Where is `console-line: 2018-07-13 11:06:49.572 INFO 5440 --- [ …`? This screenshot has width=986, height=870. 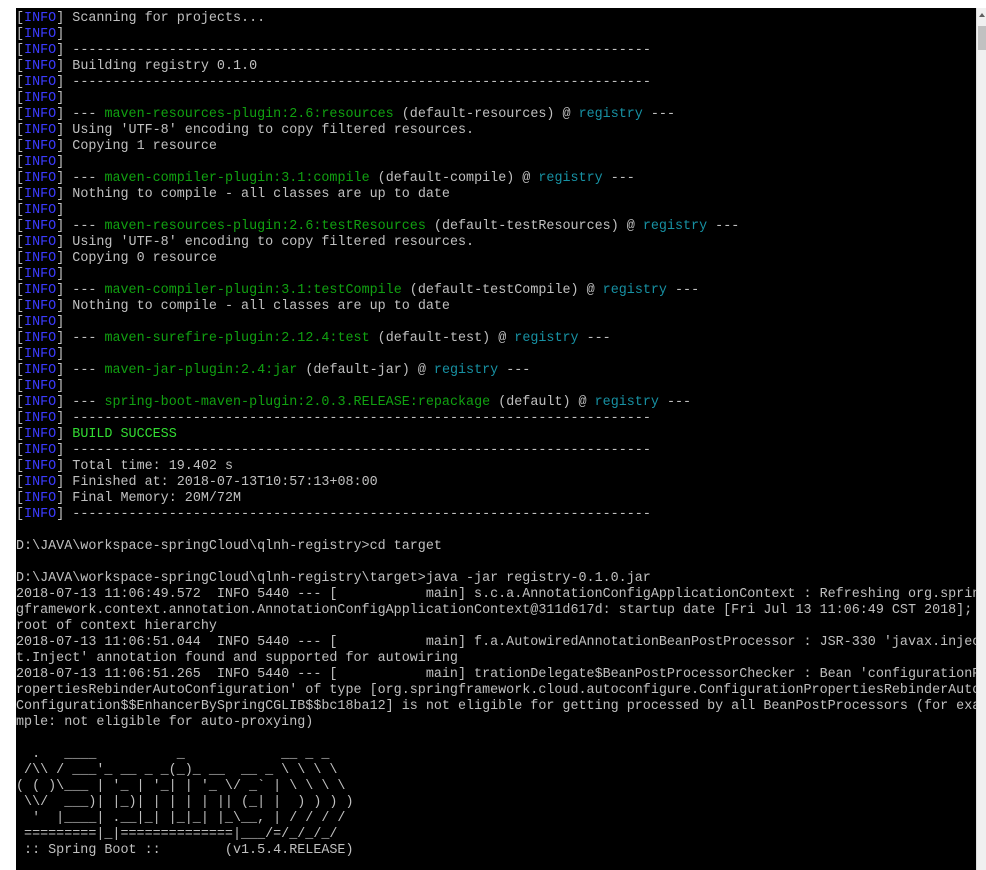 console-line: 2018-07-13 11:06:49.572 INFO 5440 --- [ … is located at coordinates (496, 594).